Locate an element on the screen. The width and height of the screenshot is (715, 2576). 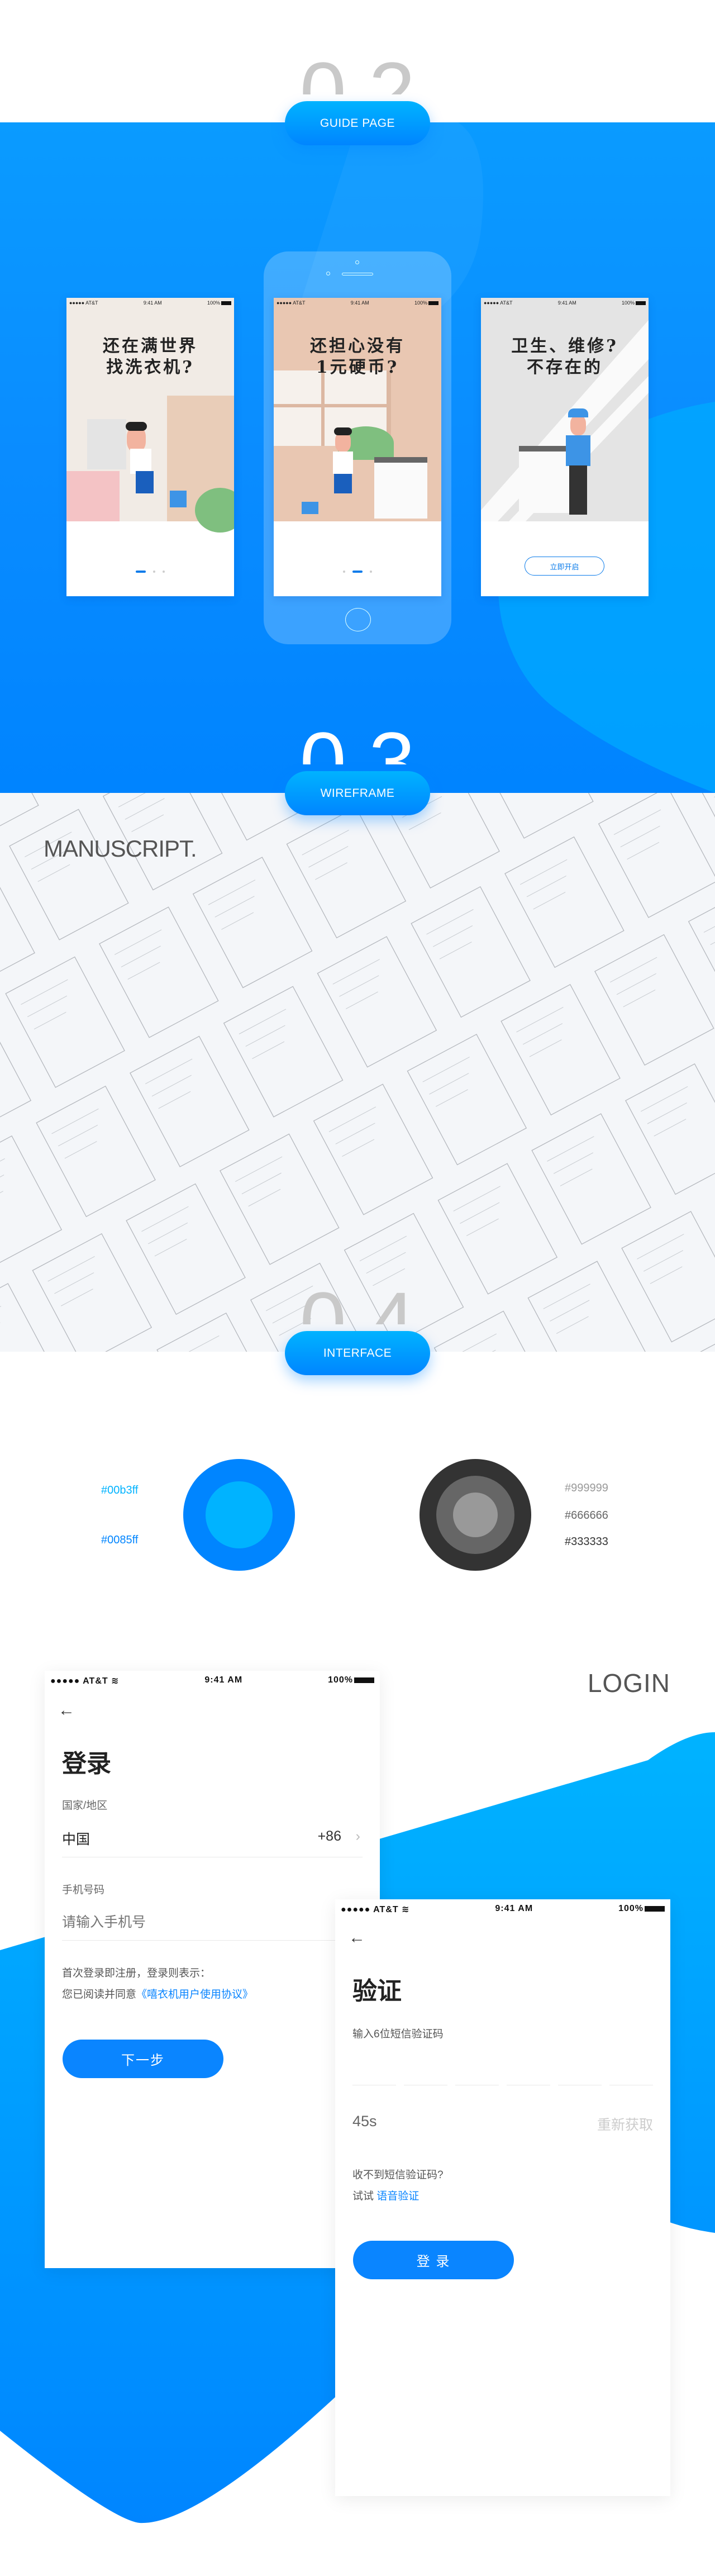
section-number-02: 02 is located at coordinates (357, 72).